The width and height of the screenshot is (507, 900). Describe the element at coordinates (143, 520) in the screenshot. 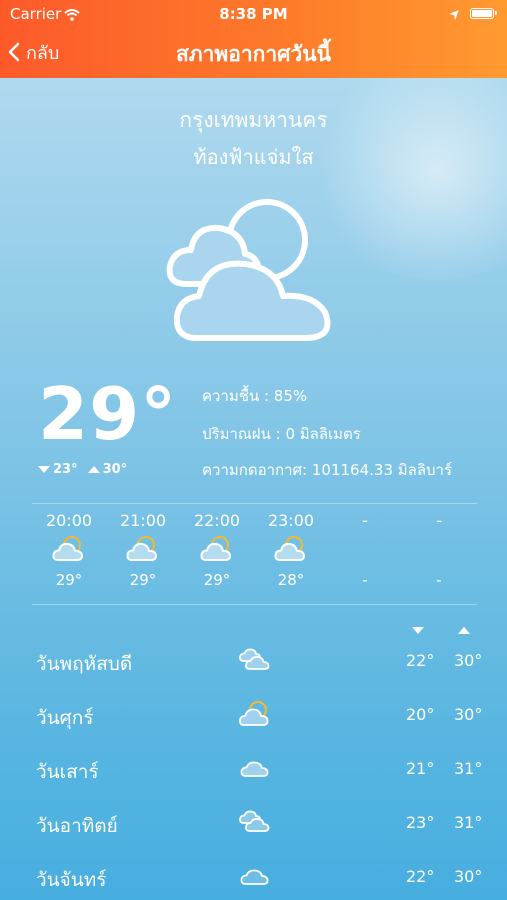

I see `hourly-time: 21:00` at that location.